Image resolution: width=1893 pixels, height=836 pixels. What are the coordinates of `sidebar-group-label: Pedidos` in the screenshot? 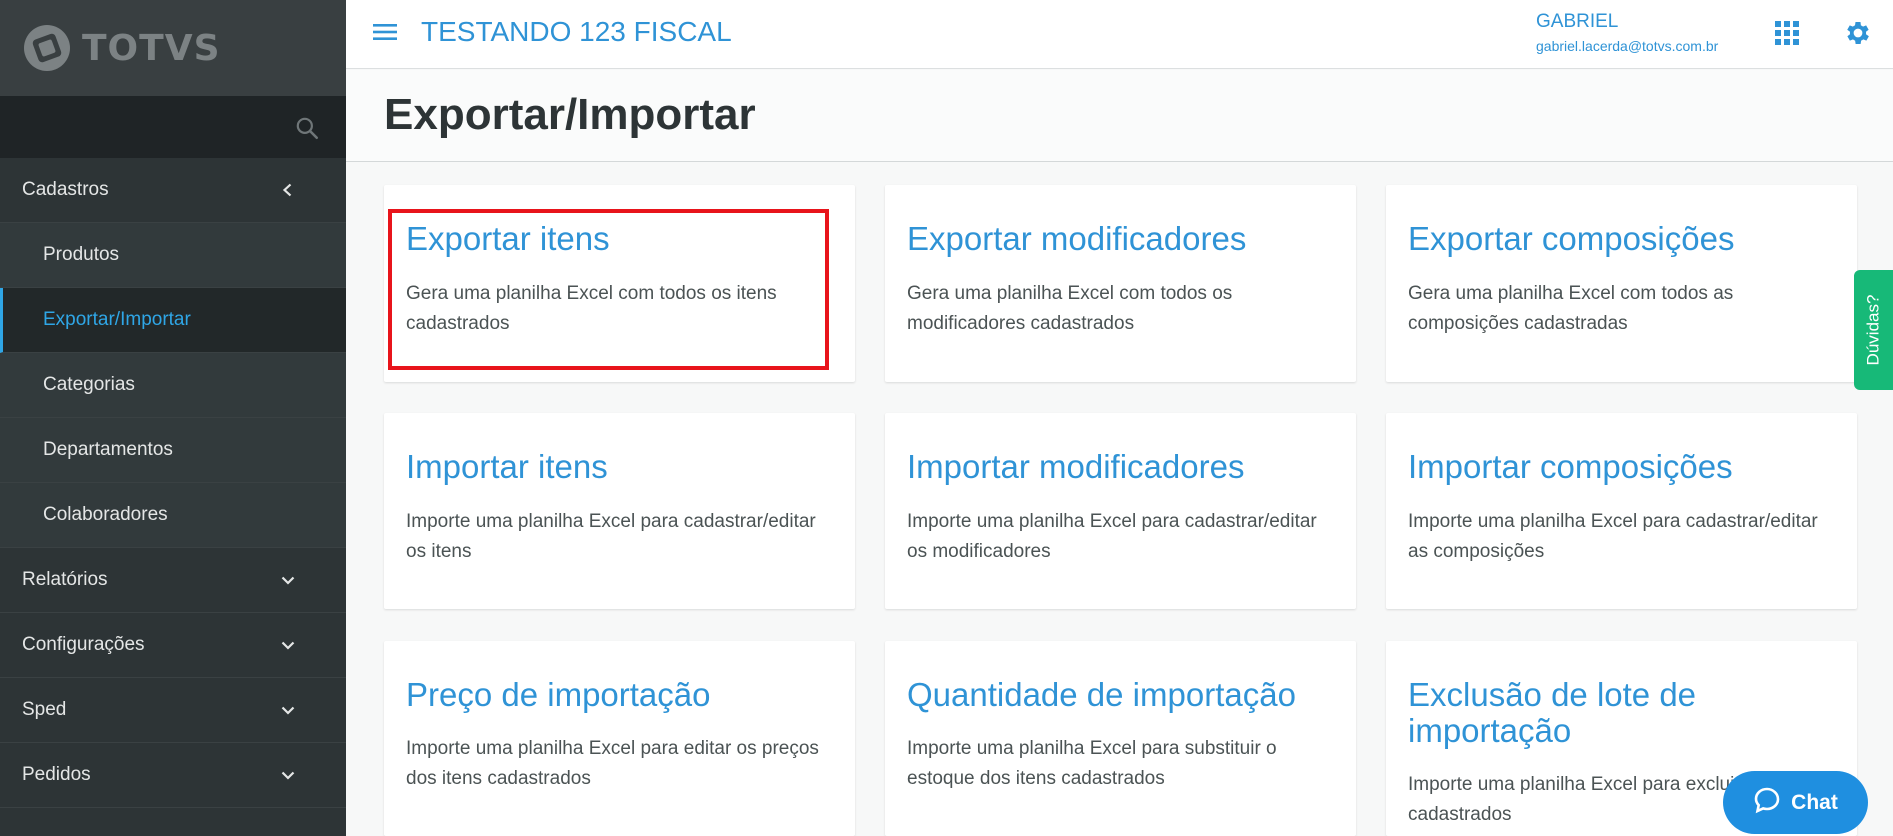 It's located at (56, 774).